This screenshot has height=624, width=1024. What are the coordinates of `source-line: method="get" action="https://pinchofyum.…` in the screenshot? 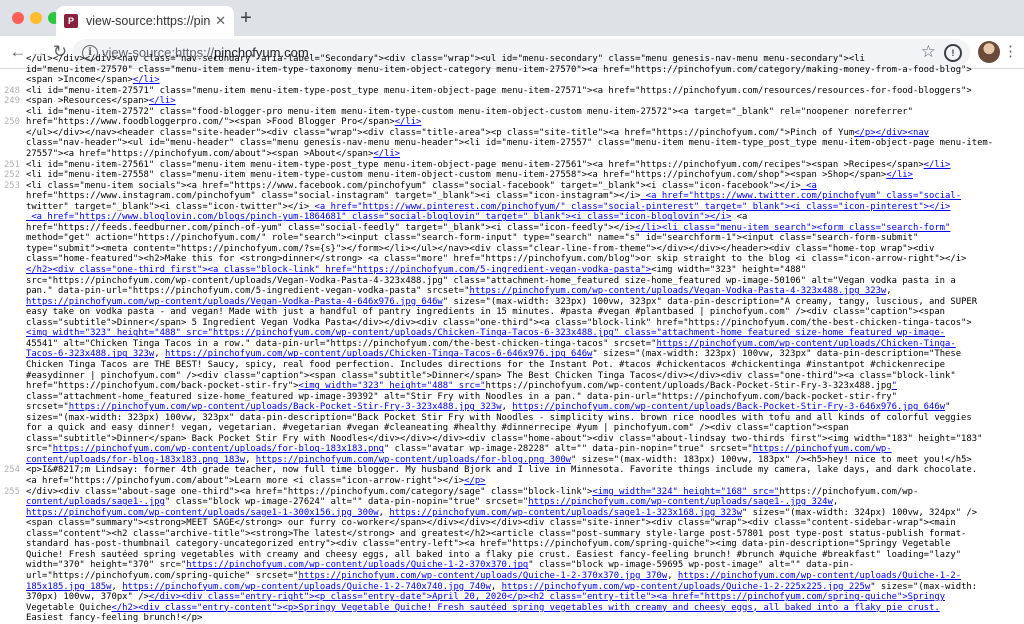 It's located at (472, 238).